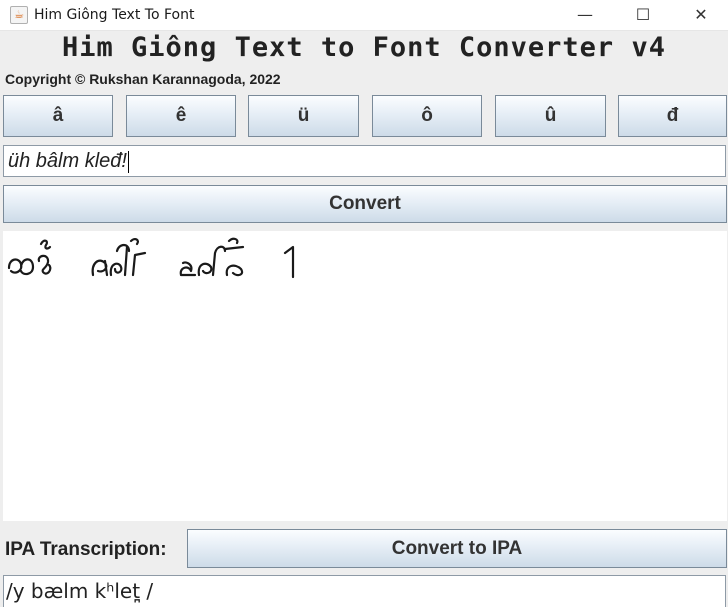 The height and width of the screenshot is (607, 728). I want to click on char-button-a-circumflex: â, so click(58, 116).